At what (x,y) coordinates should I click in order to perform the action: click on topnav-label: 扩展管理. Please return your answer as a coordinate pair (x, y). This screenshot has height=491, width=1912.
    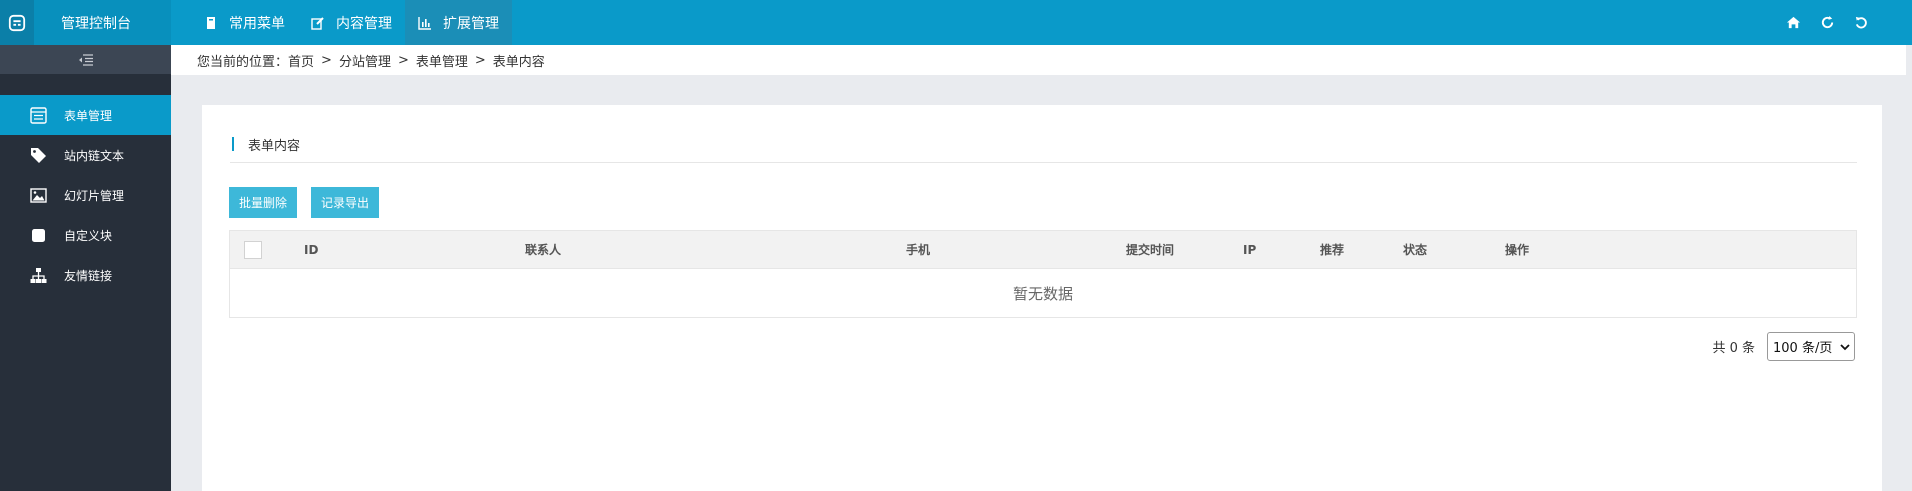
    Looking at the image, I should click on (471, 23).